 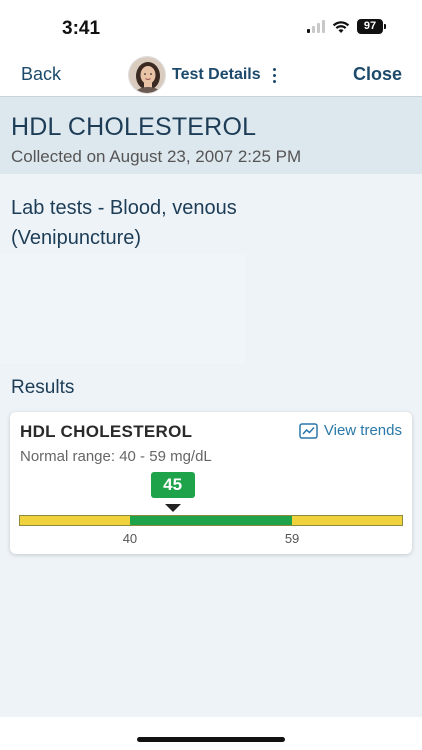 What do you see at coordinates (147, 75) in the screenshot?
I see `avatar` at bounding box center [147, 75].